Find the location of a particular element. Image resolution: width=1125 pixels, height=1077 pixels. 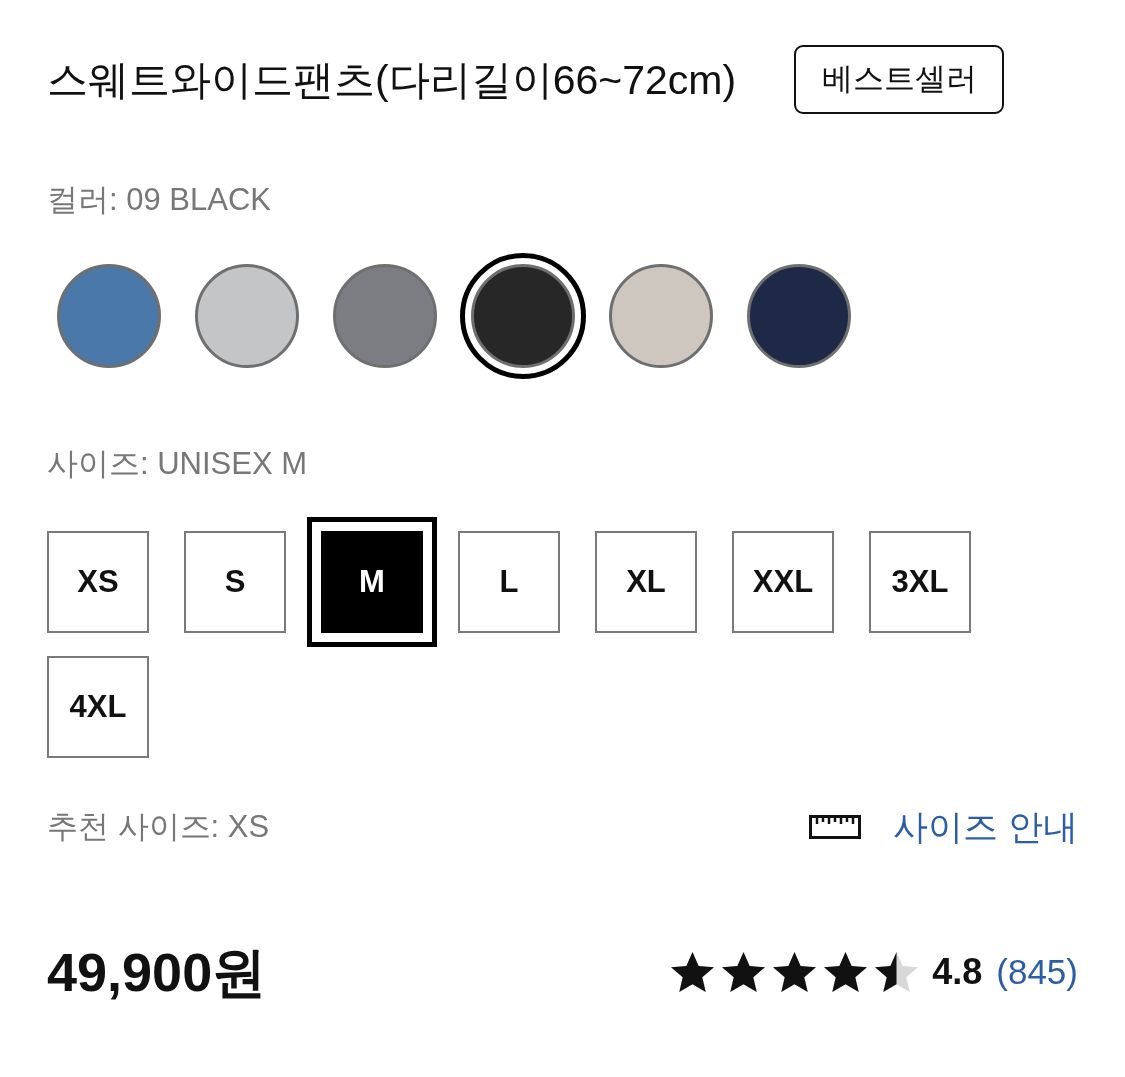

size-option: XL is located at coordinates (646, 582).